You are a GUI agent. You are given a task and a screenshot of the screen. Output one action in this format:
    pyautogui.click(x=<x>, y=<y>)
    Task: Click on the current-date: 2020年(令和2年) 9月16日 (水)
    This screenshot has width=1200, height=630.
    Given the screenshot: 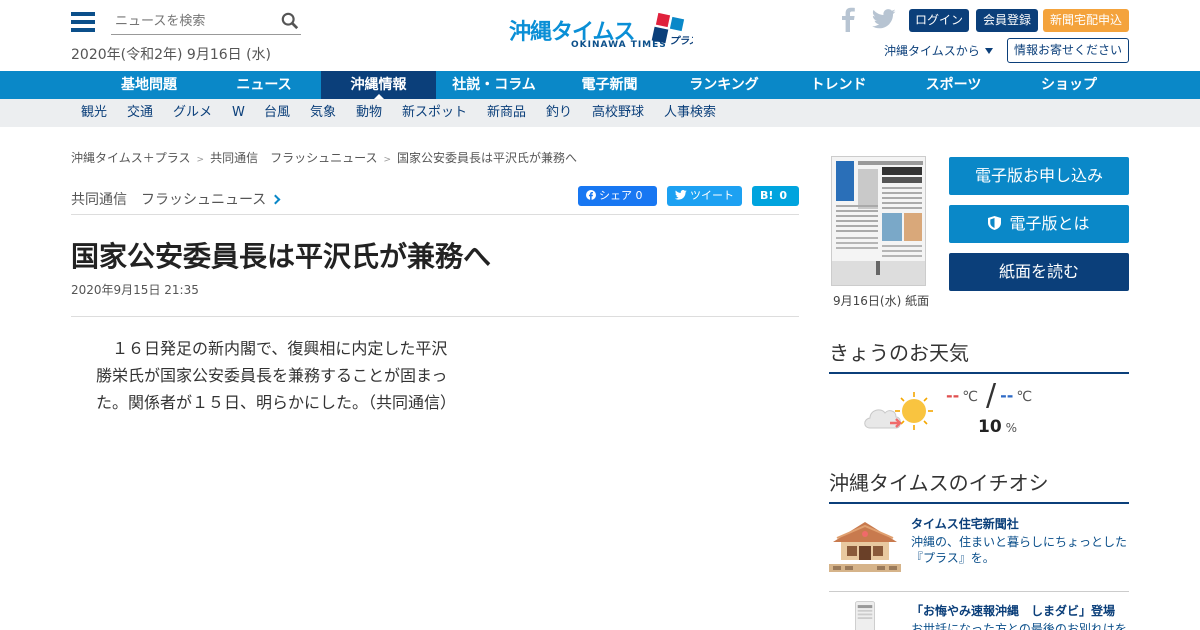 What is the action you would take?
    pyautogui.click(x=171, y=55)
    